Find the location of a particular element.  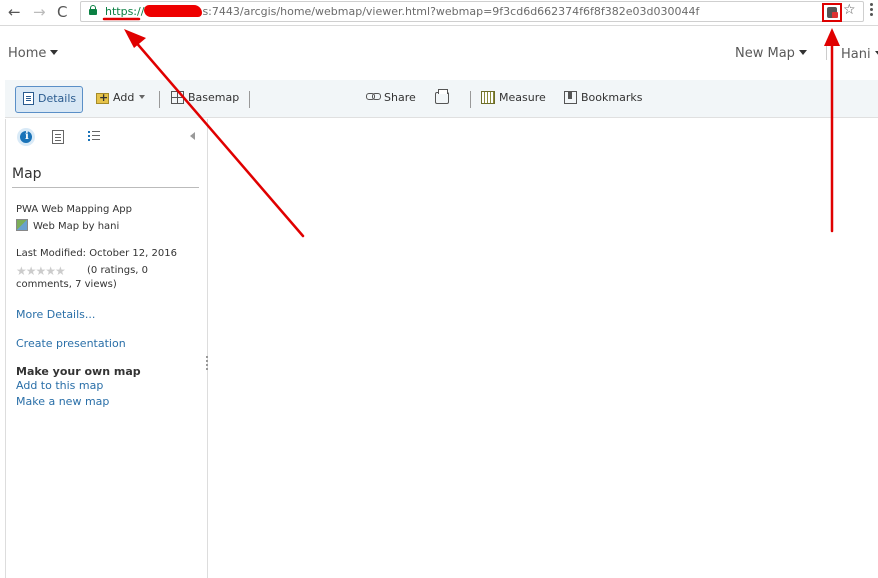

home-label: Home is located at coordinates (27, 53).